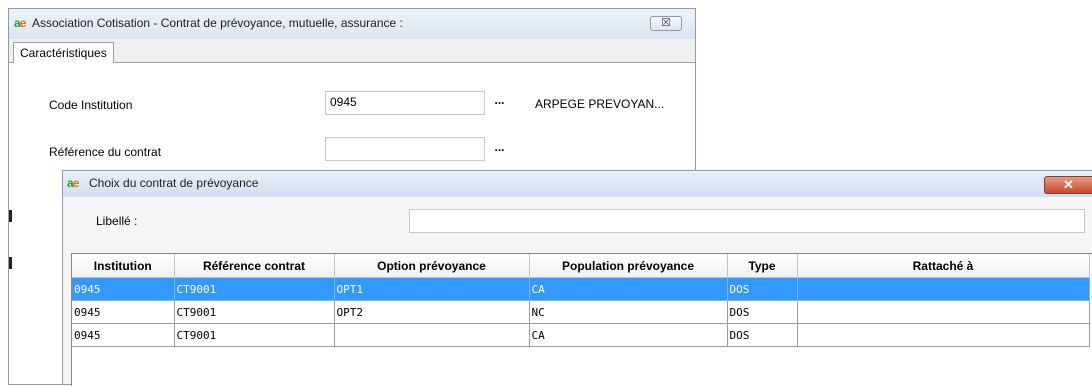 The image size is (1092, 386). What do you see at coordinates (405, 103) in the screenshot?
I see `code-institution-input: 0945` at bounding box center [405, 103].